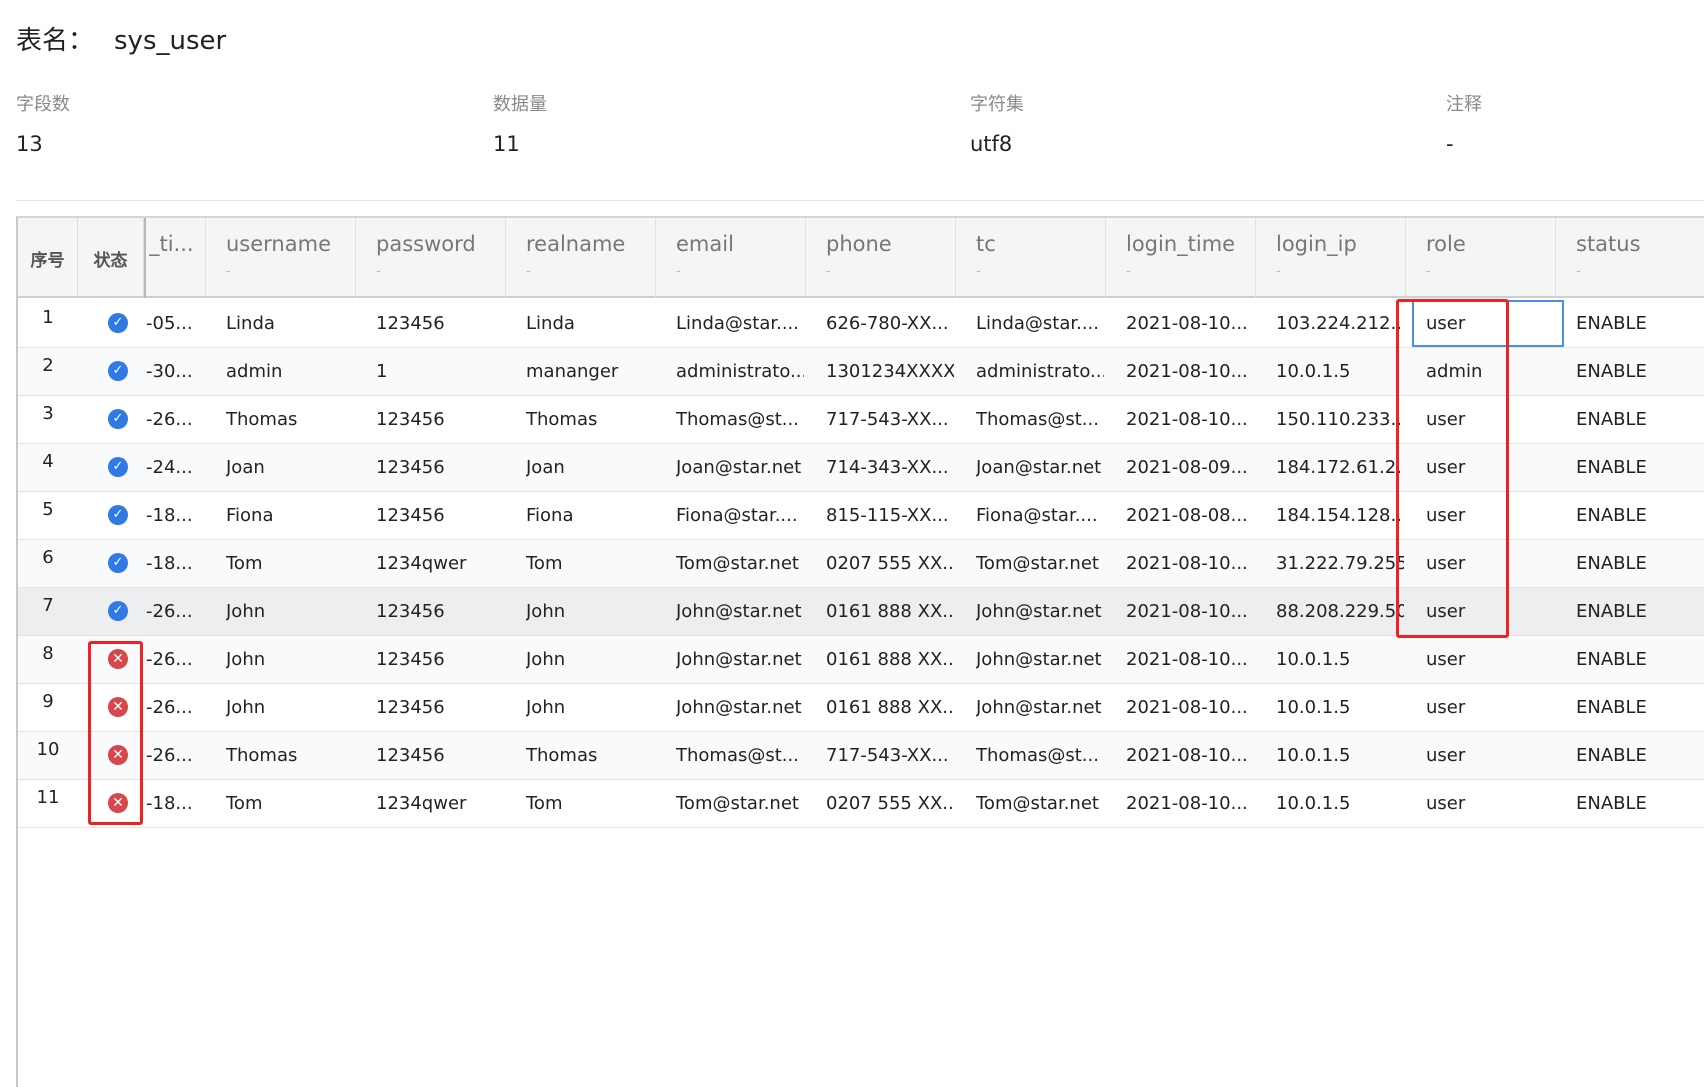 This screenshot has width=1704, height=1087. Describe the element at coordinates (1630, 258) in the screenshot. I see `column-header-status: status -` at that location.